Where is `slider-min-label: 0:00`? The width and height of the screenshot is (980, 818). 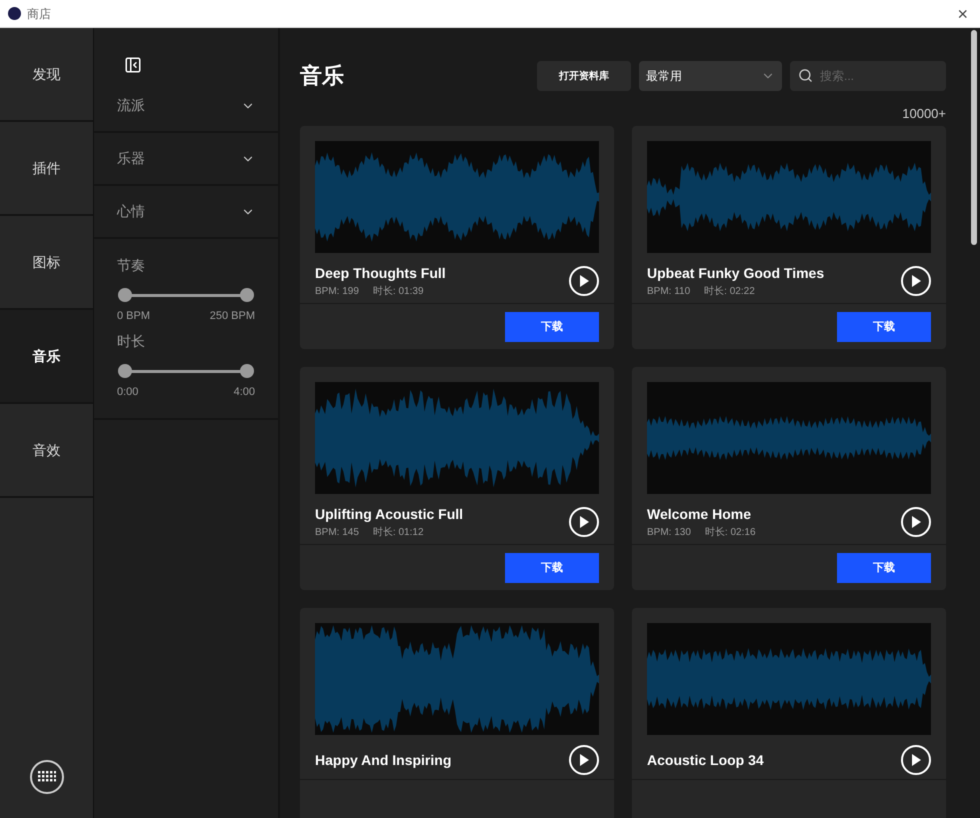
slider-min-label: 0:00 is located at coordinates (127, 392).